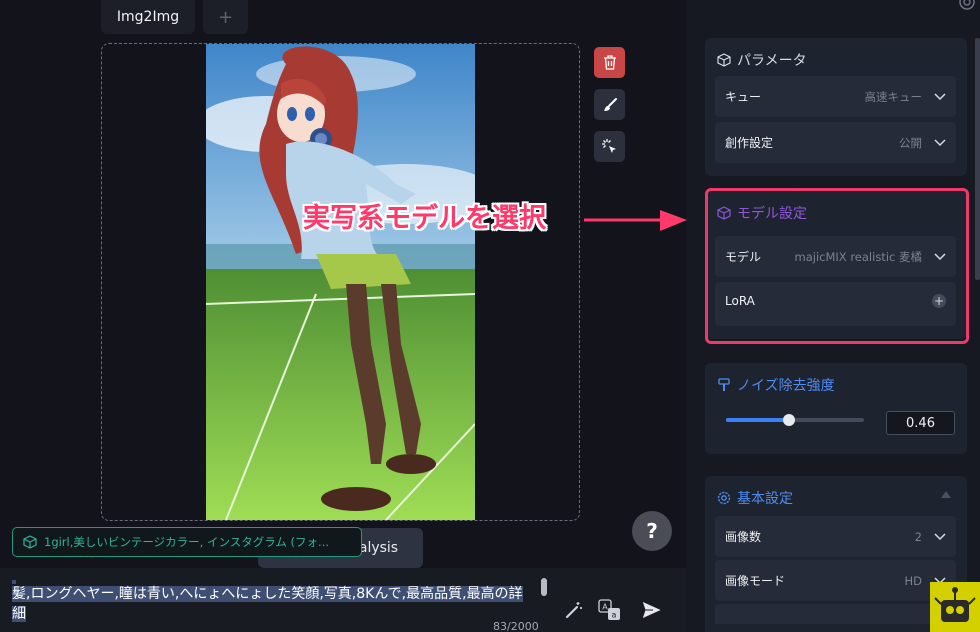  Describe the element at coordinates (635, 220) in the screenshot. I see `annotation-arrow-icon` at that location.